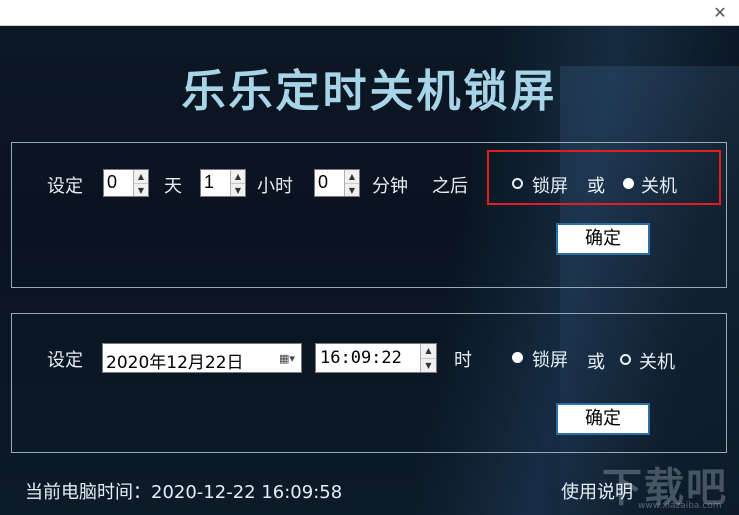 This screenshot has height=515, width=739. I want to click on hours-stepper-arrows: ▲ ▼, so click(237, 183).